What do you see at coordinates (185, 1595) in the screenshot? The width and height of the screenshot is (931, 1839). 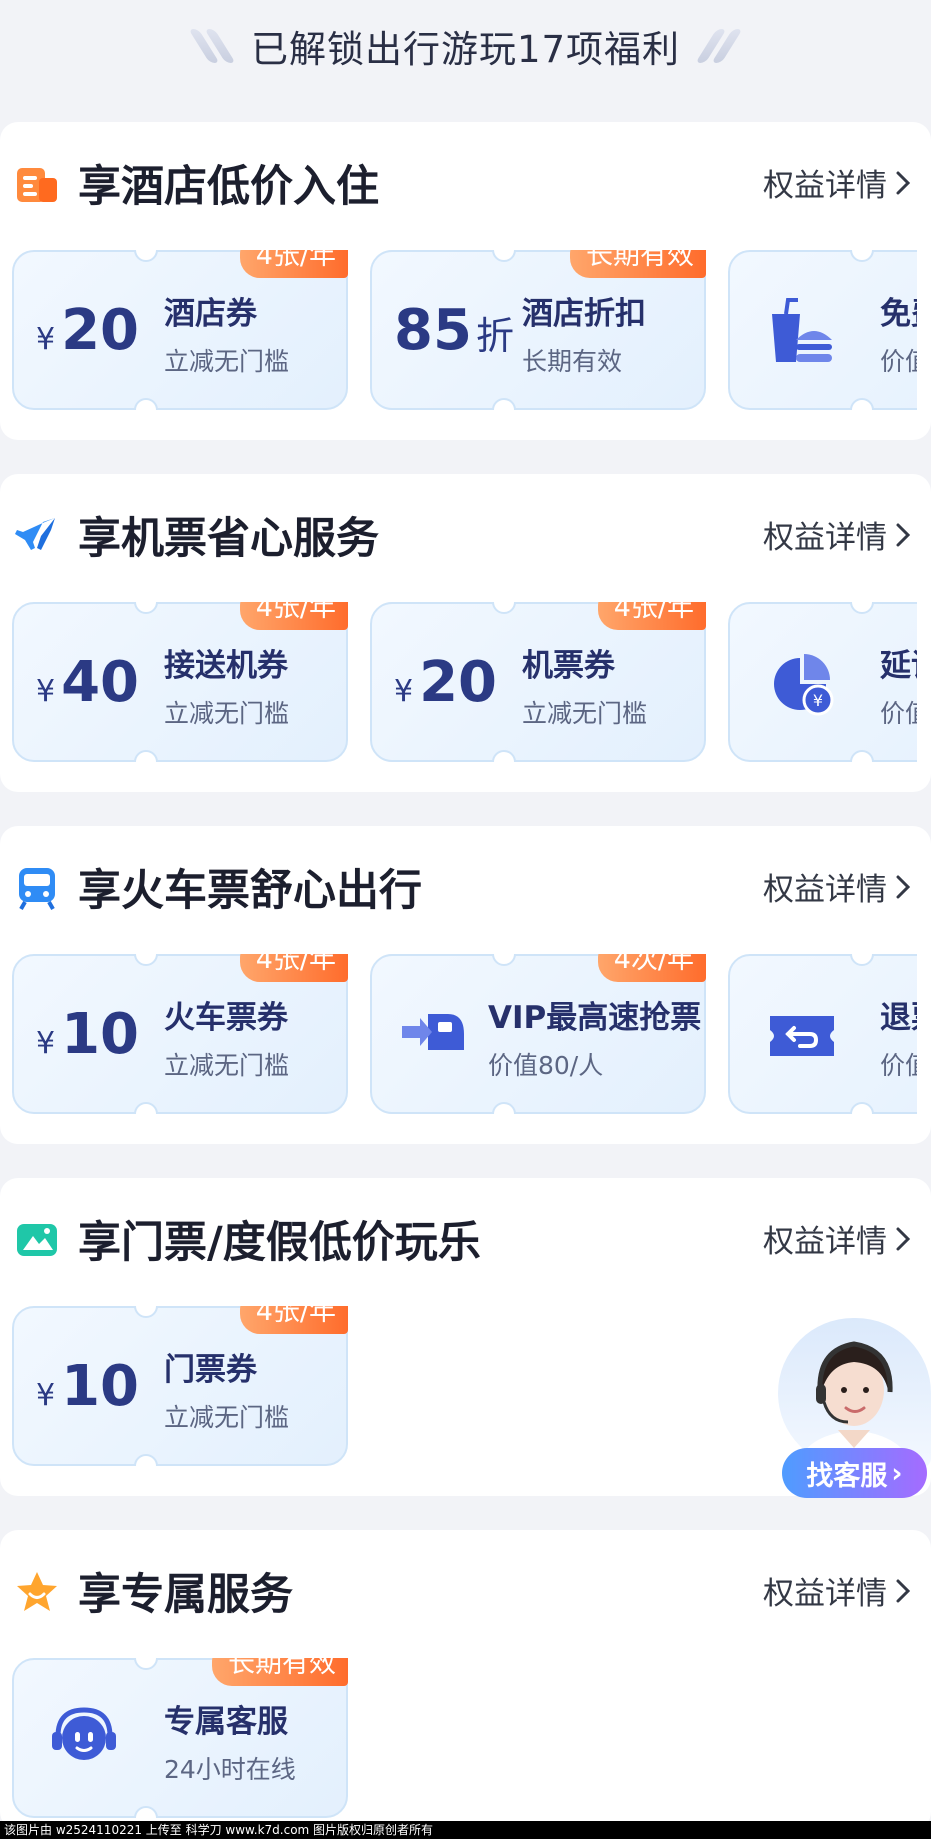 I see `section-title: 享专属服务` at bounding box center [185, 1595].